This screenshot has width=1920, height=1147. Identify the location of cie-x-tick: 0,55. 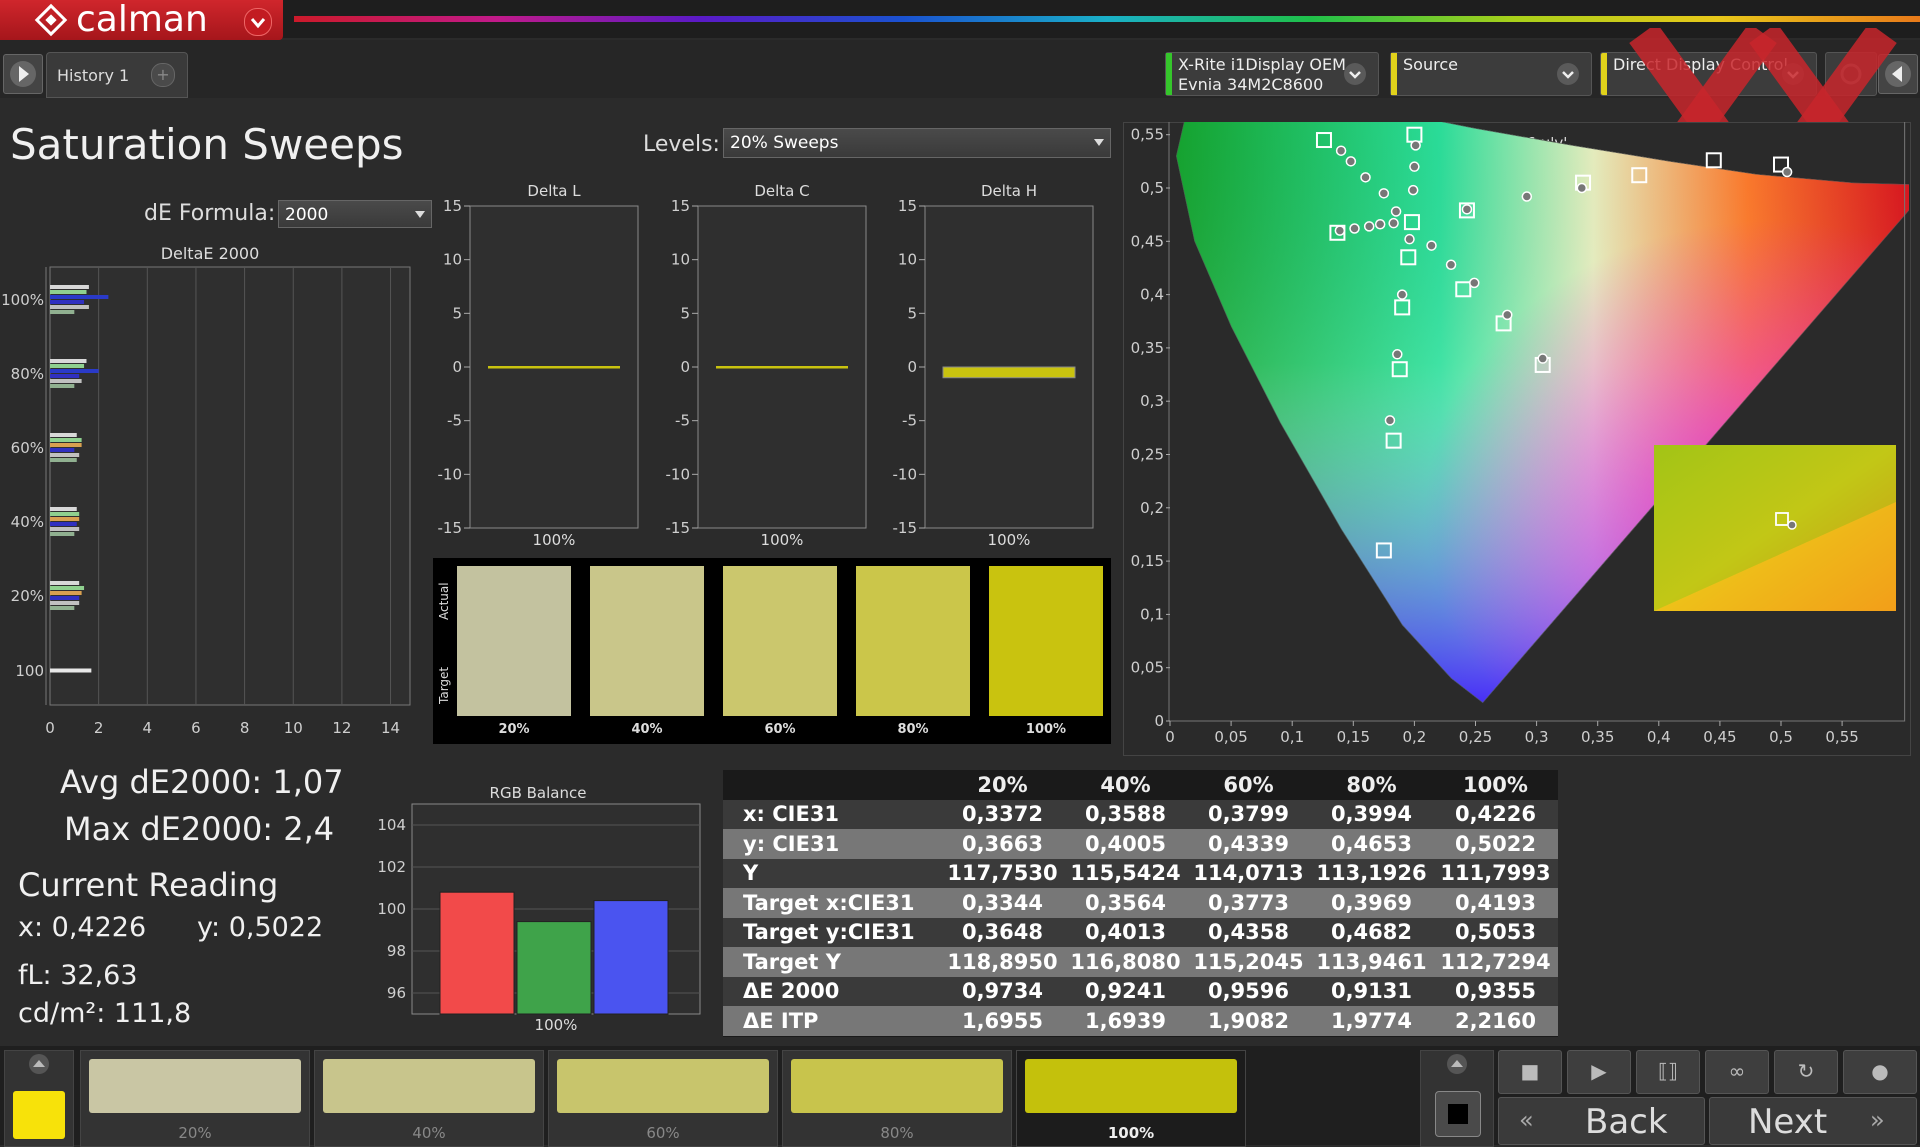
(1841, 737).